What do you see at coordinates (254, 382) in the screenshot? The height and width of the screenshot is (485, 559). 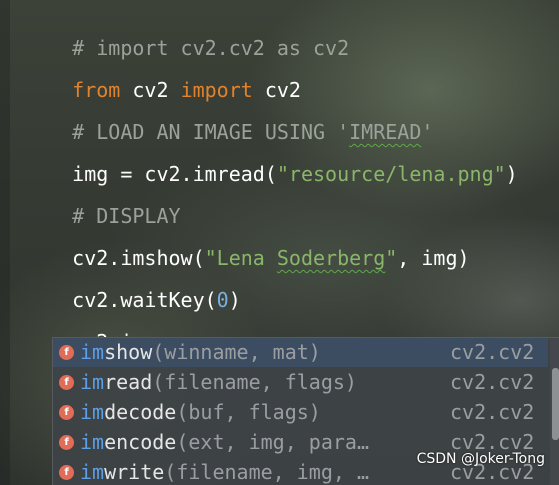 I see `completion-params: (filename, flags)` at bounding box center [254, 382].